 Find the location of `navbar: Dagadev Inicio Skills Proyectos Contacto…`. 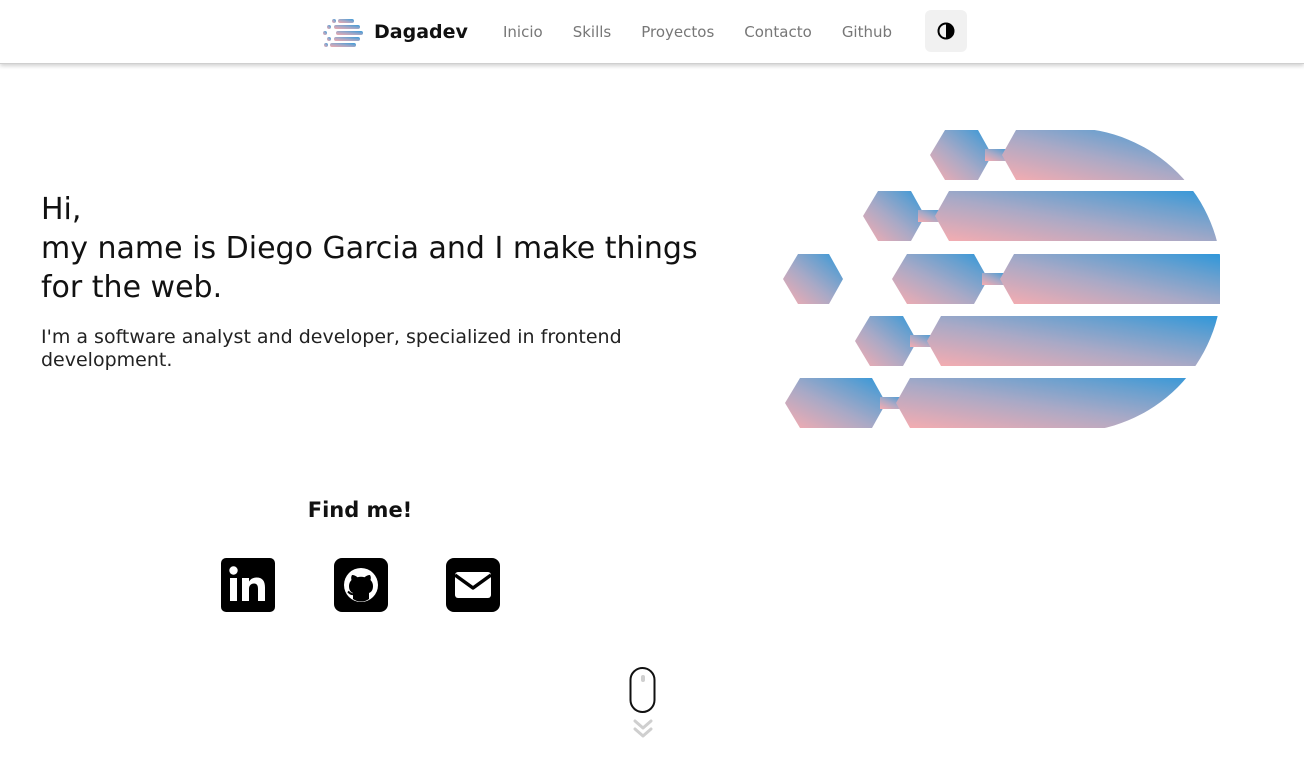

navbar: Dagadev Inicio Skills Proyectos Contacto… is located at coordinates (652, 32).